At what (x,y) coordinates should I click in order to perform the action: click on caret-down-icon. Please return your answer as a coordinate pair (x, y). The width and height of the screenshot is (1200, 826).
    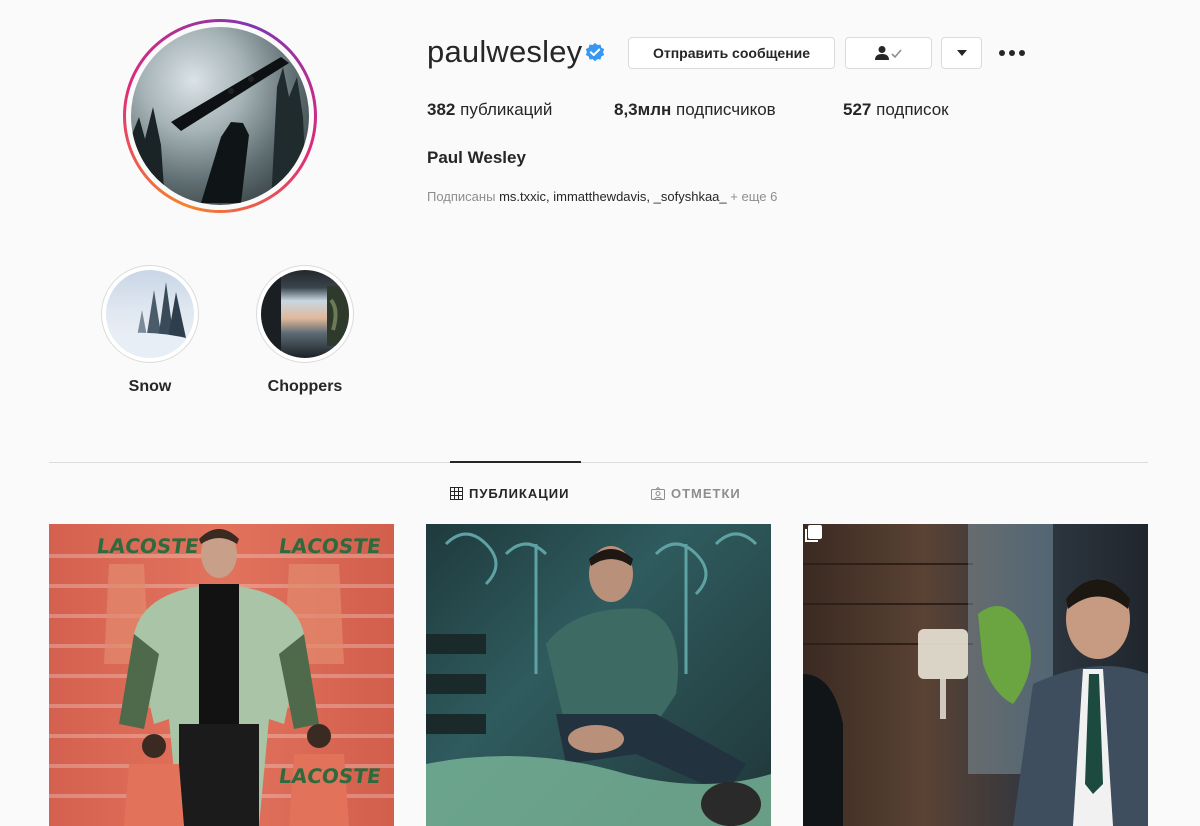
    Looking at the image, I should click on (961, 53).